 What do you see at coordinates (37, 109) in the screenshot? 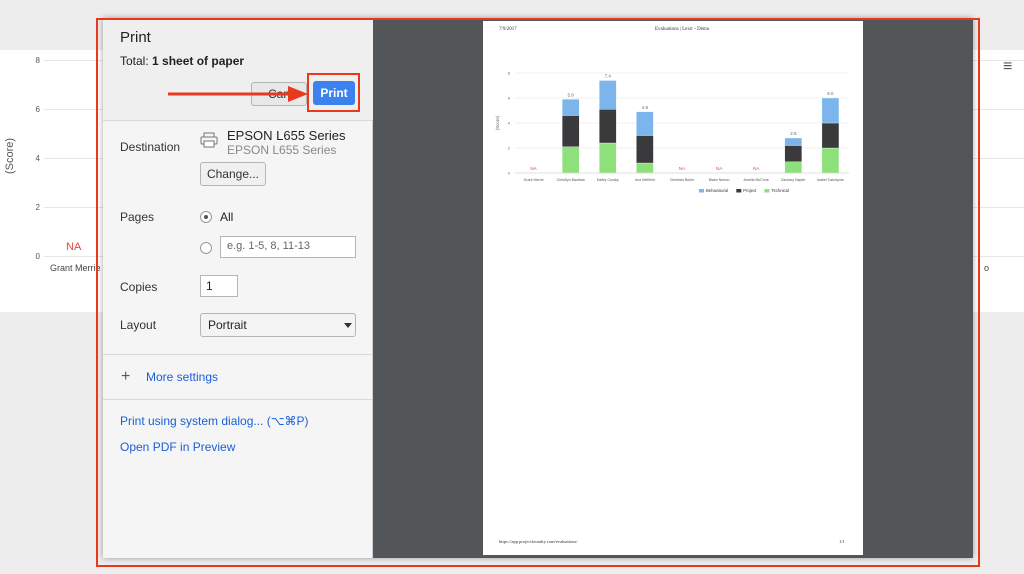
I see `y-tick: 6` at bounding box center [37, 109].